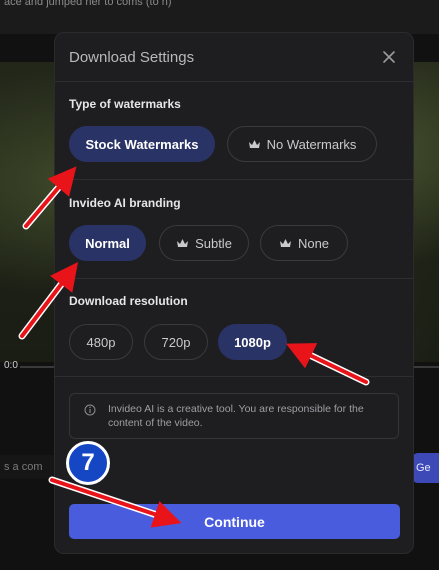 Image resolution: width=439 pixels, height=570 pixels. What do you see at coordinates (425, 468) in the screenshot?
I see `background-generate-button: Ge` at bounding box center [425, 468].